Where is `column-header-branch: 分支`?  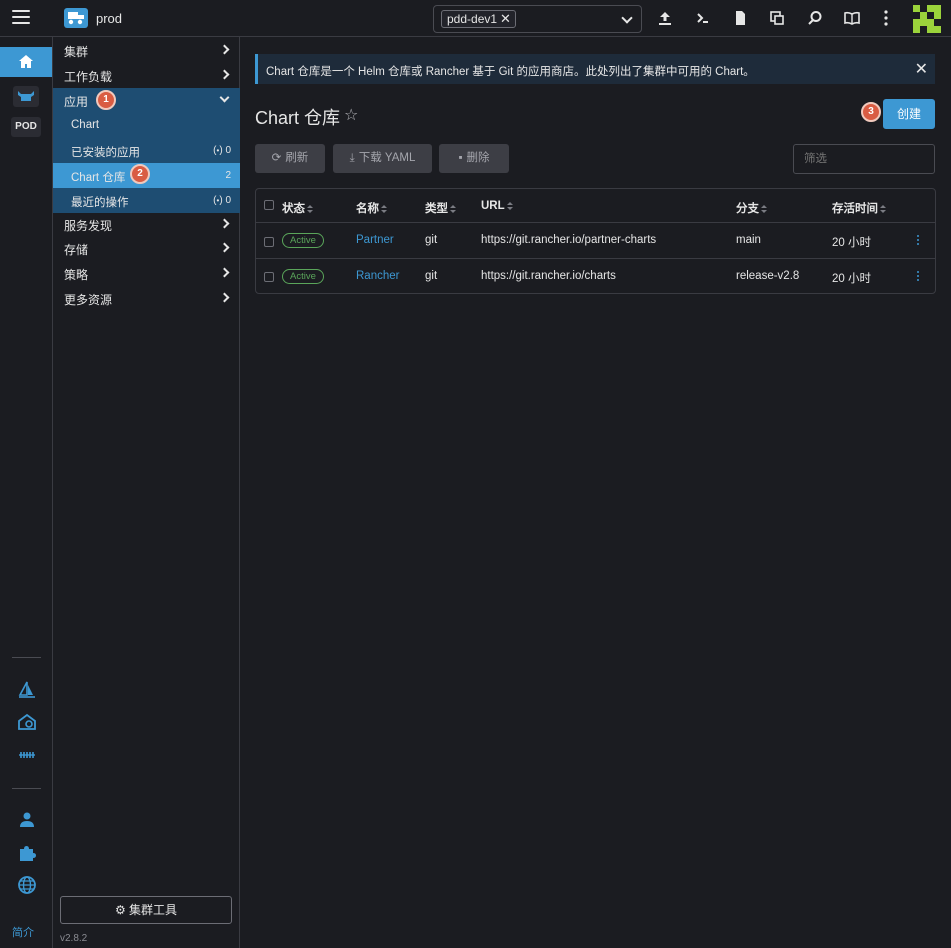 column-header-branch: 分支 is located at coordinates (751, 208).